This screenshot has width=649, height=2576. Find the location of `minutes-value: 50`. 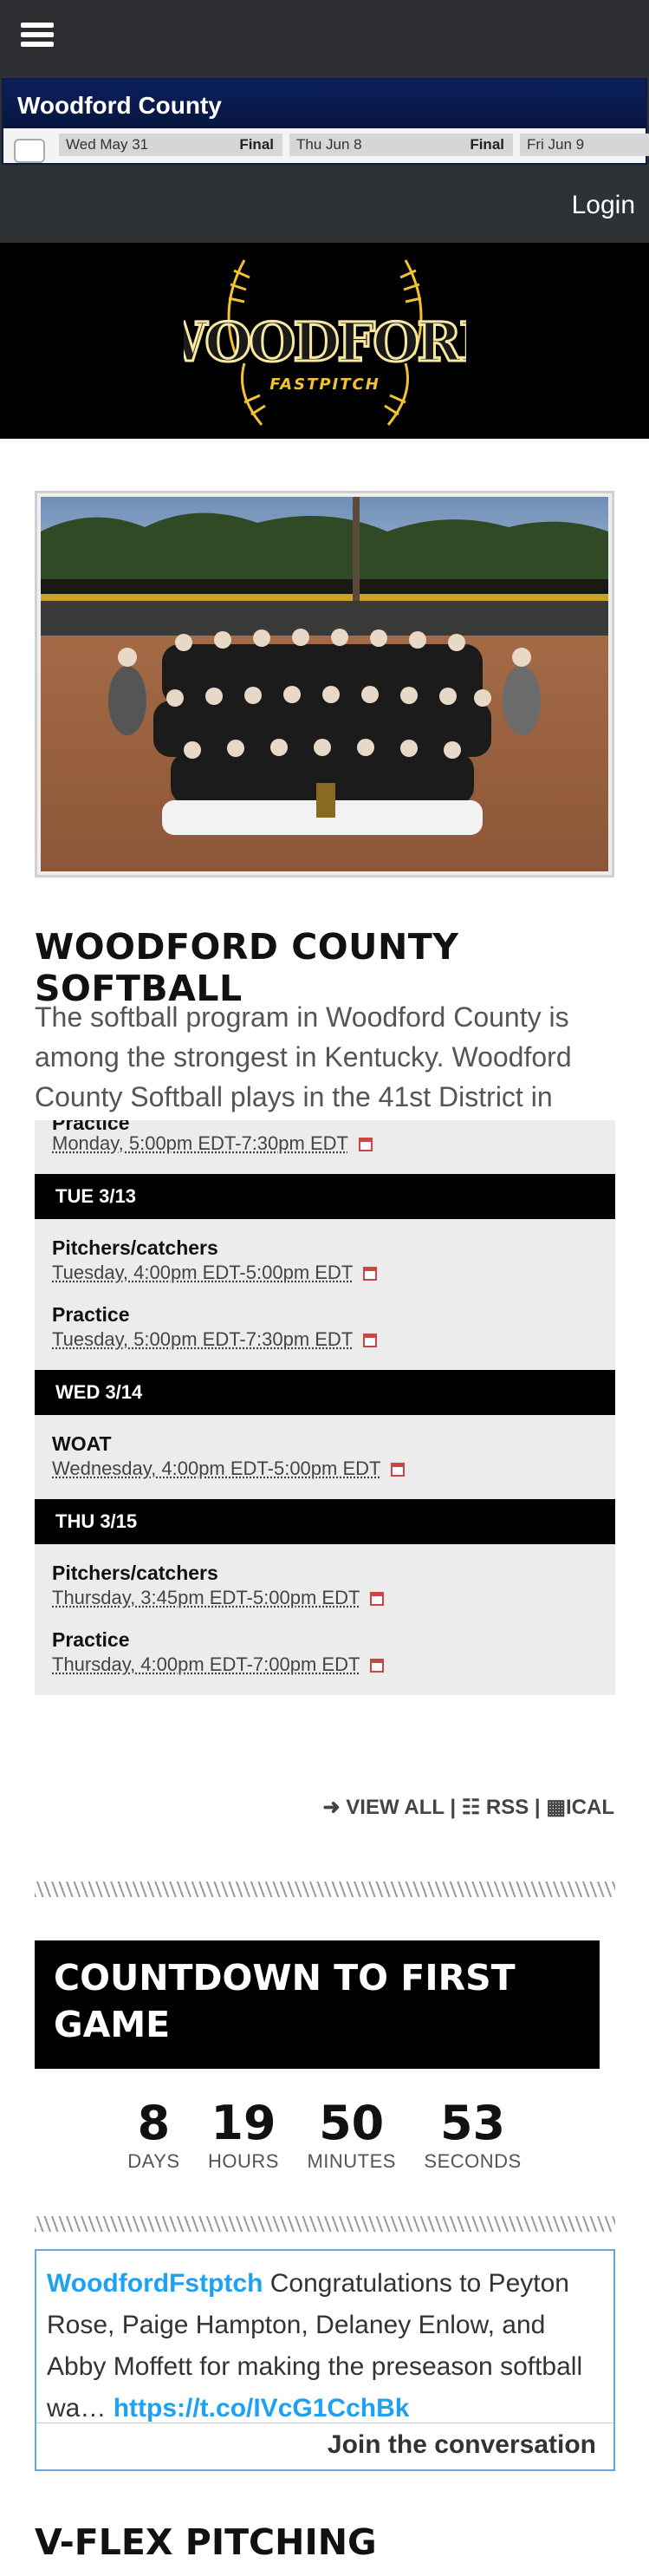

minutes-value: 50 is located at coordinates (352, 2123).